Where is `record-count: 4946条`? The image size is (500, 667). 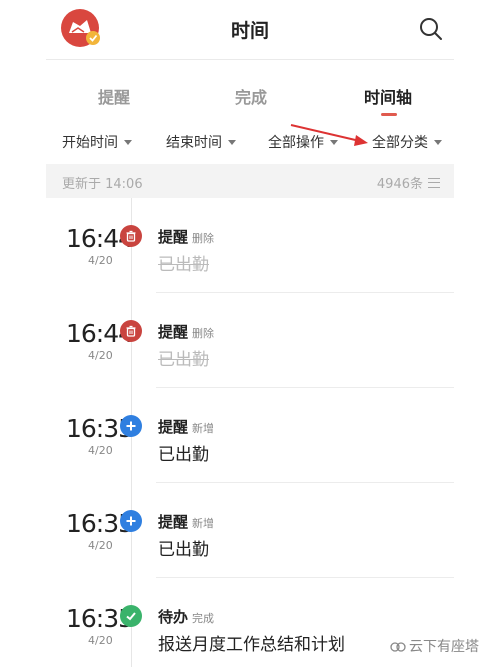
record-count: 4946条 is located at coordinates (408, 182).